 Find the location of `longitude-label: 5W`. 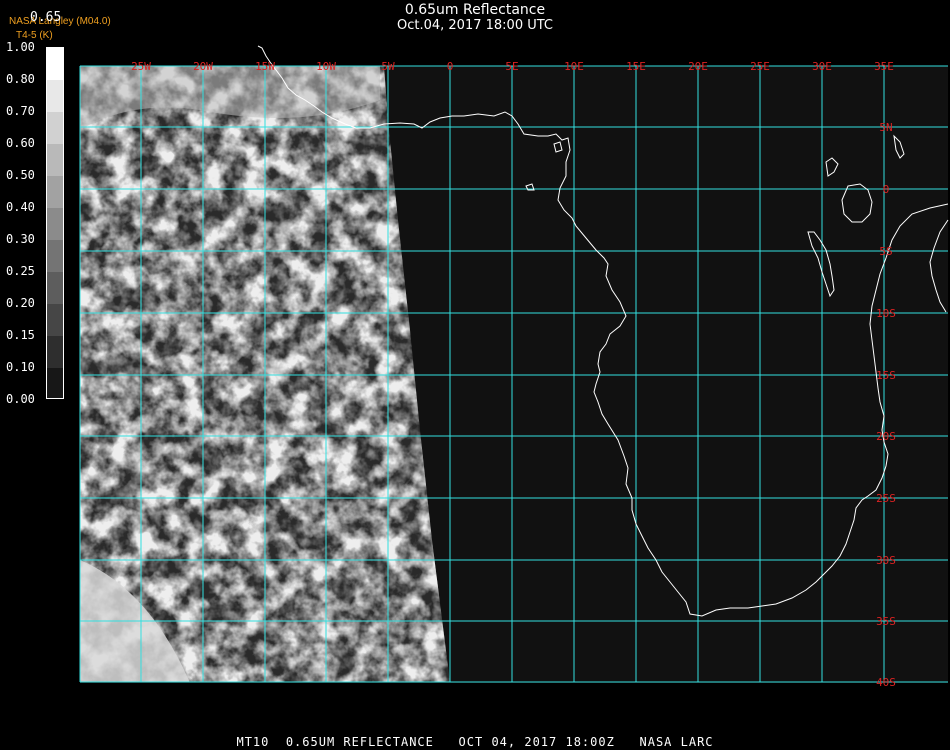

longitude-label: 5W is located at coordinates (388, 66).